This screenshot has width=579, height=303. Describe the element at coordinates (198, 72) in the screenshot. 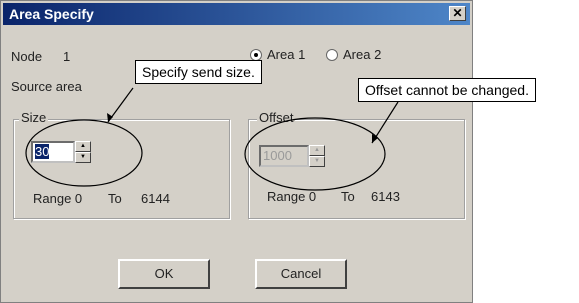

I see `size-callout: Specify send size.` at that location.